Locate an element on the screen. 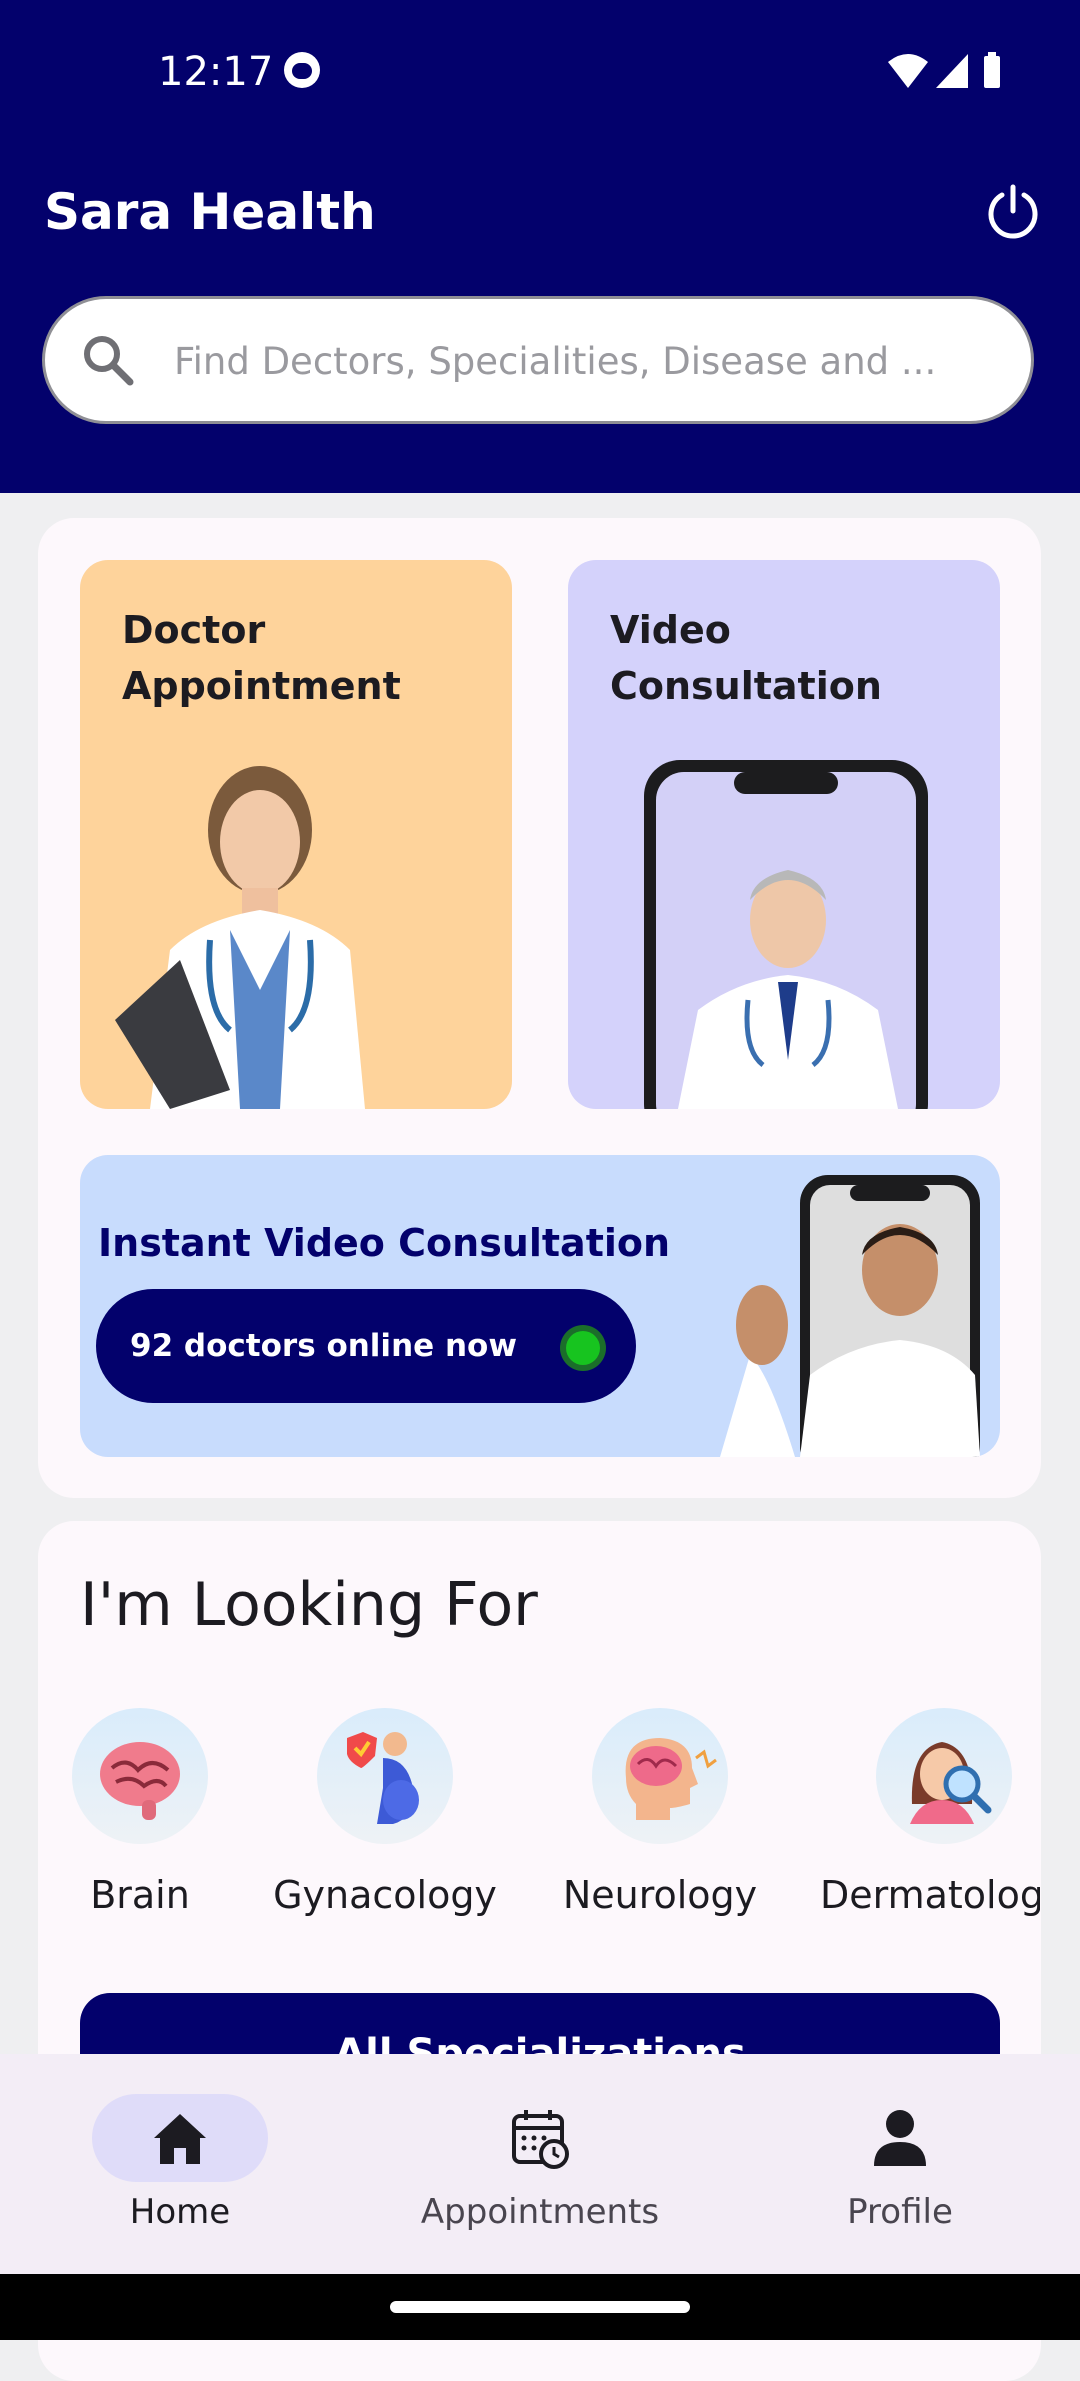  female-doctor-image is located at coordinates (240, 937).